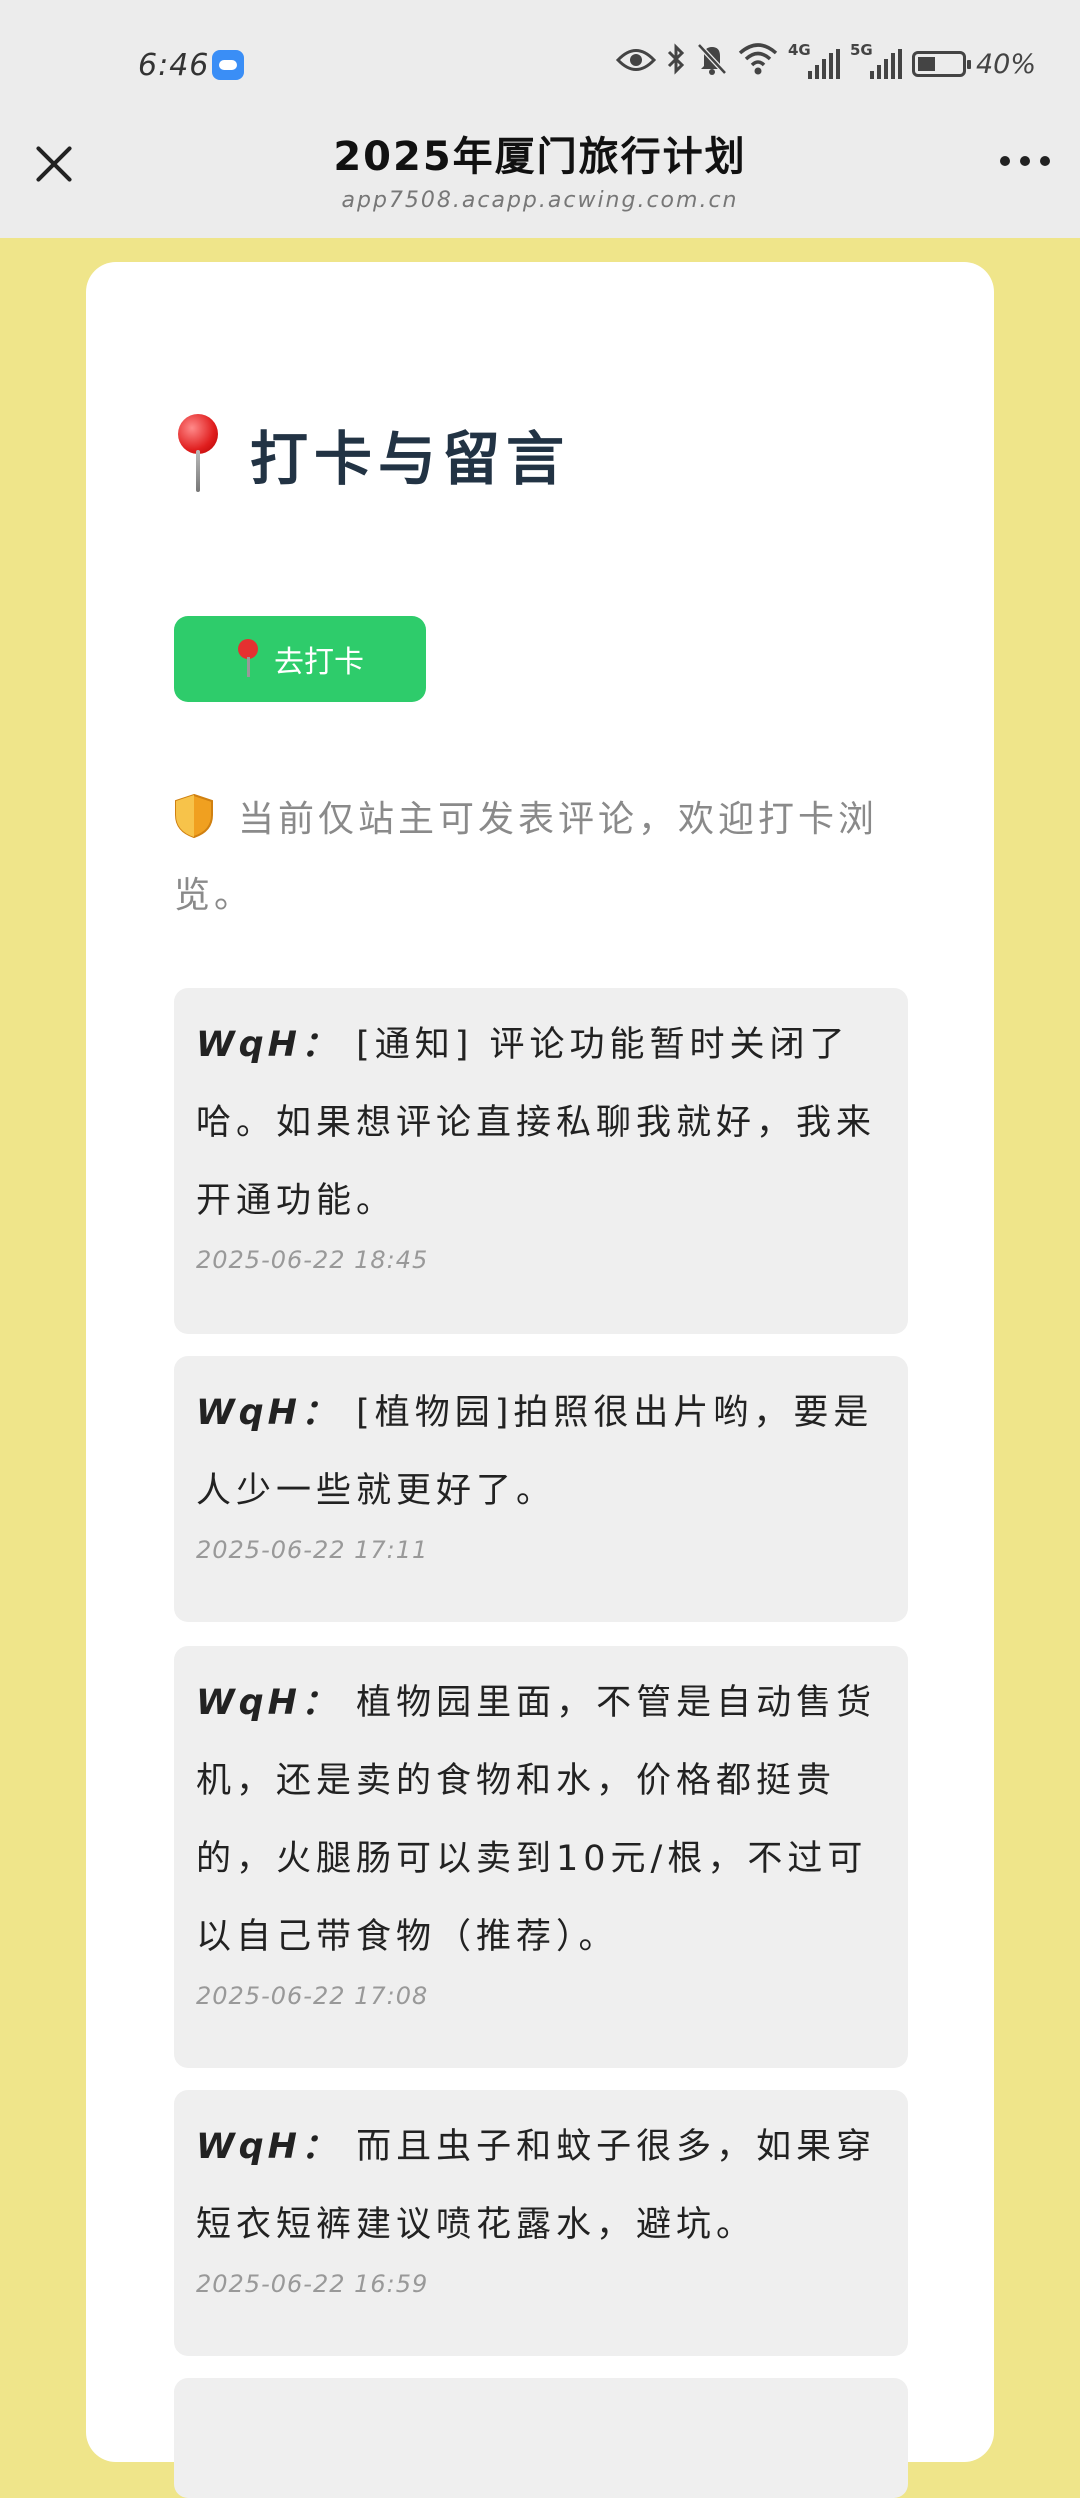 The image size is (1080, 2498). Describe the element at coordinates (758, 64) in the screenshot. I see `wifi-icon` at that location.